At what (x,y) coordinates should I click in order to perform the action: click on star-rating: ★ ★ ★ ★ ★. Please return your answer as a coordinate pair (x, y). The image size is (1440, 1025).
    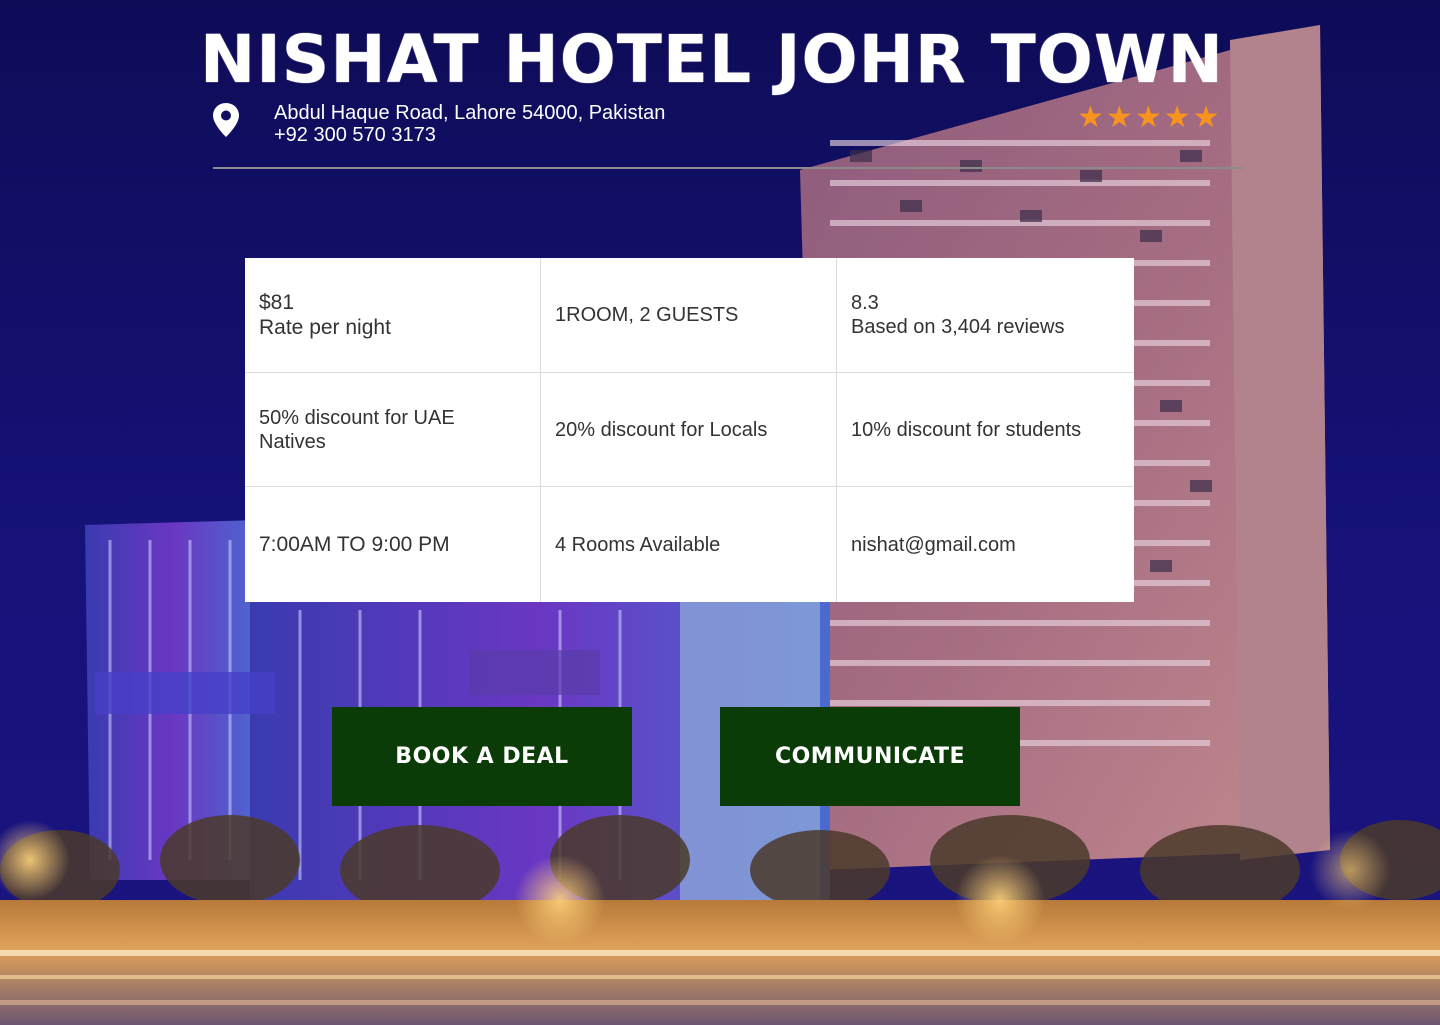
    Looking at the image, I should click on (1148, 118).